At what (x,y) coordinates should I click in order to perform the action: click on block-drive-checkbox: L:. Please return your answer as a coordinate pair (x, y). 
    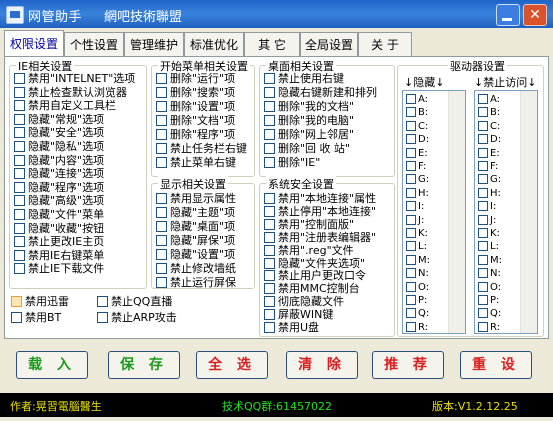
    Looking at the image, I should click on (488, 247).